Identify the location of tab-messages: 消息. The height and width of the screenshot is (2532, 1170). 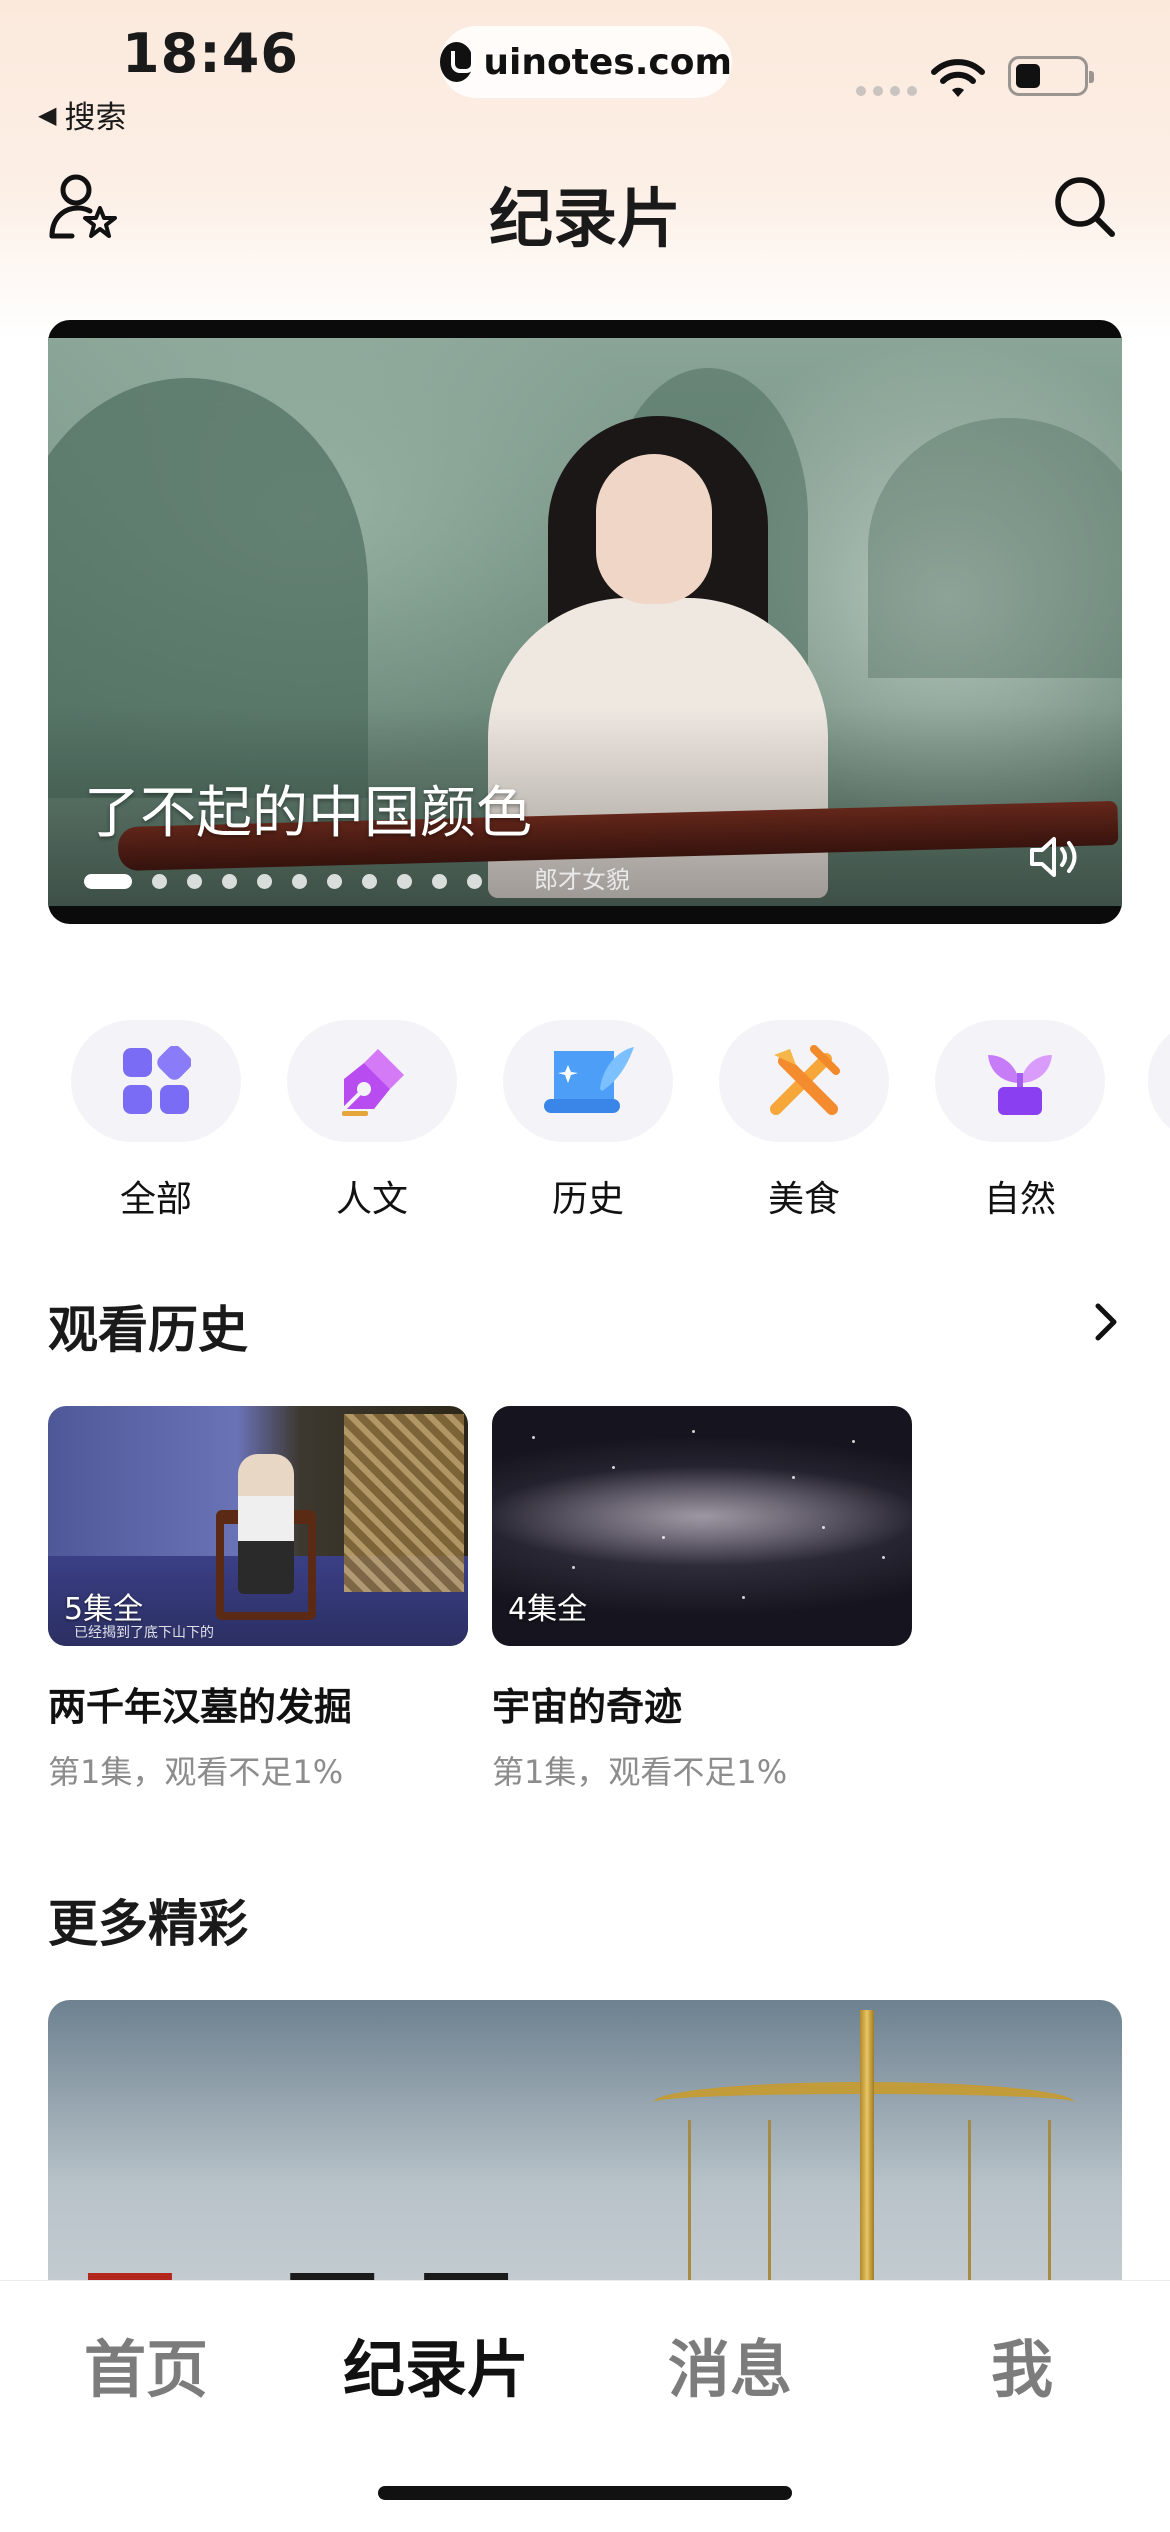
(730, 2364).